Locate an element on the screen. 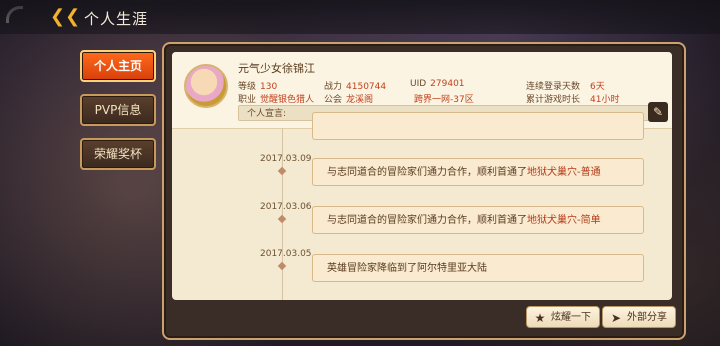 The height and width of the screenshot is (346, 720). timeline-date: 2017.03.09 is located at coordinates (286, 159).